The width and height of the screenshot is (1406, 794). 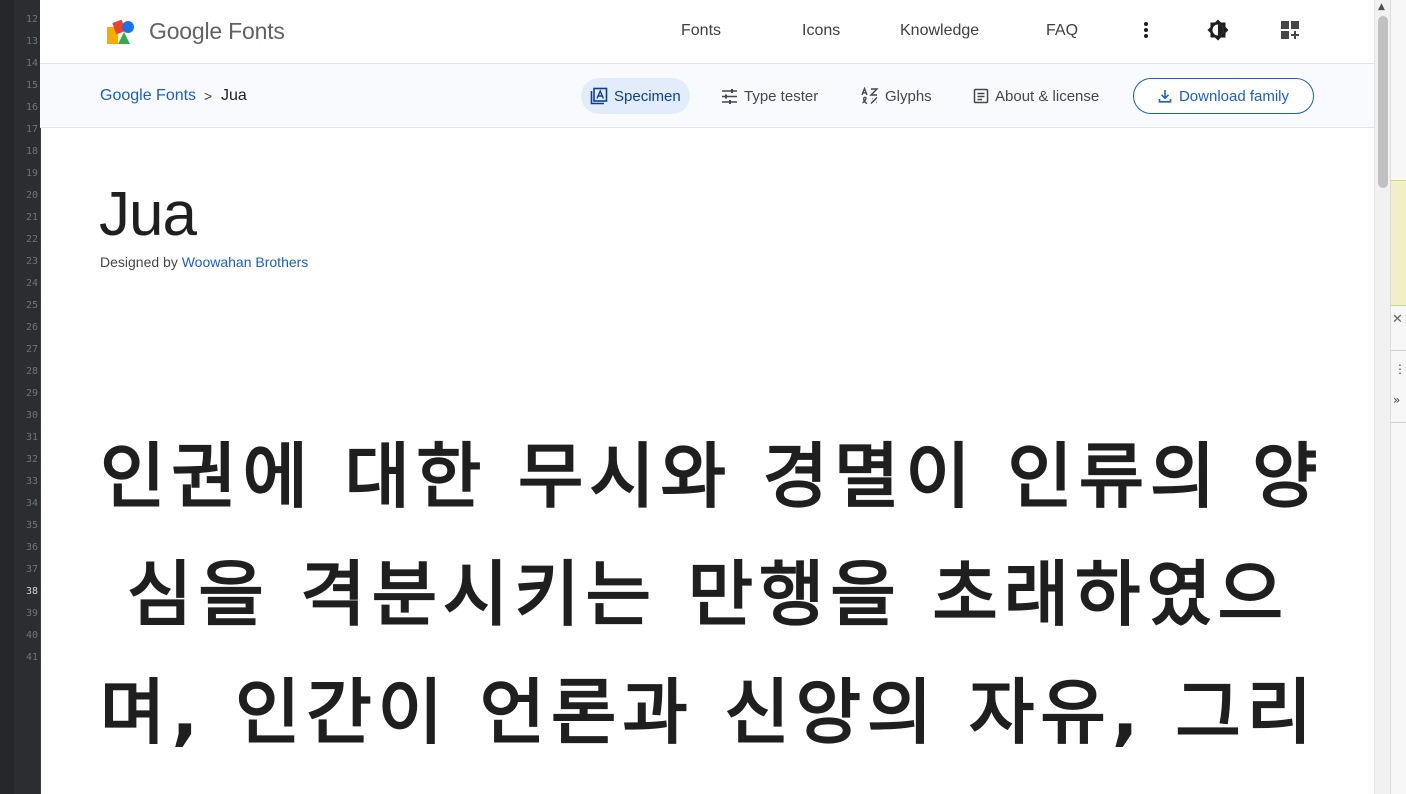 I want to click on line-number: 21, so click(x=31, y=217).